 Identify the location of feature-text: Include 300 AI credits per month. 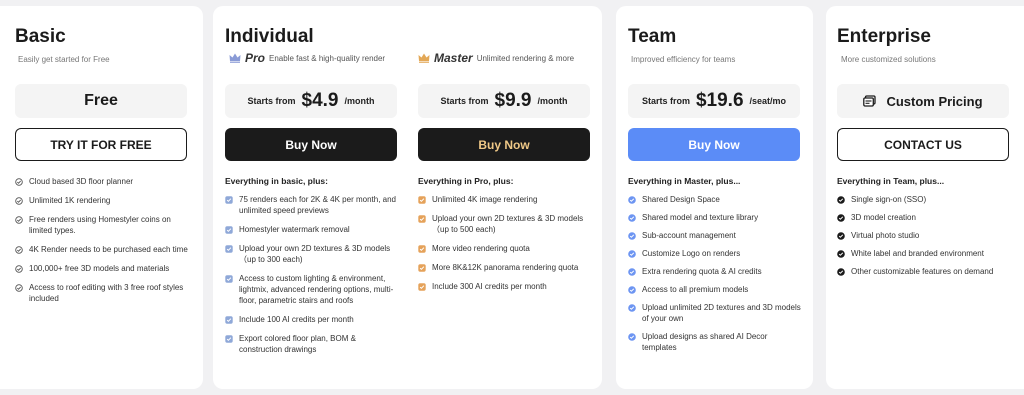
(489, 286).